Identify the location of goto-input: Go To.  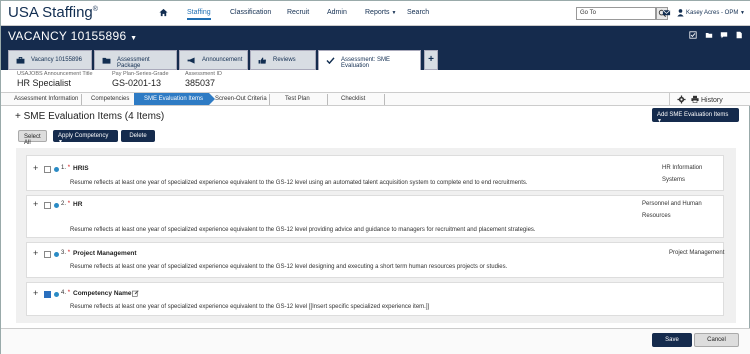
(616, 13).